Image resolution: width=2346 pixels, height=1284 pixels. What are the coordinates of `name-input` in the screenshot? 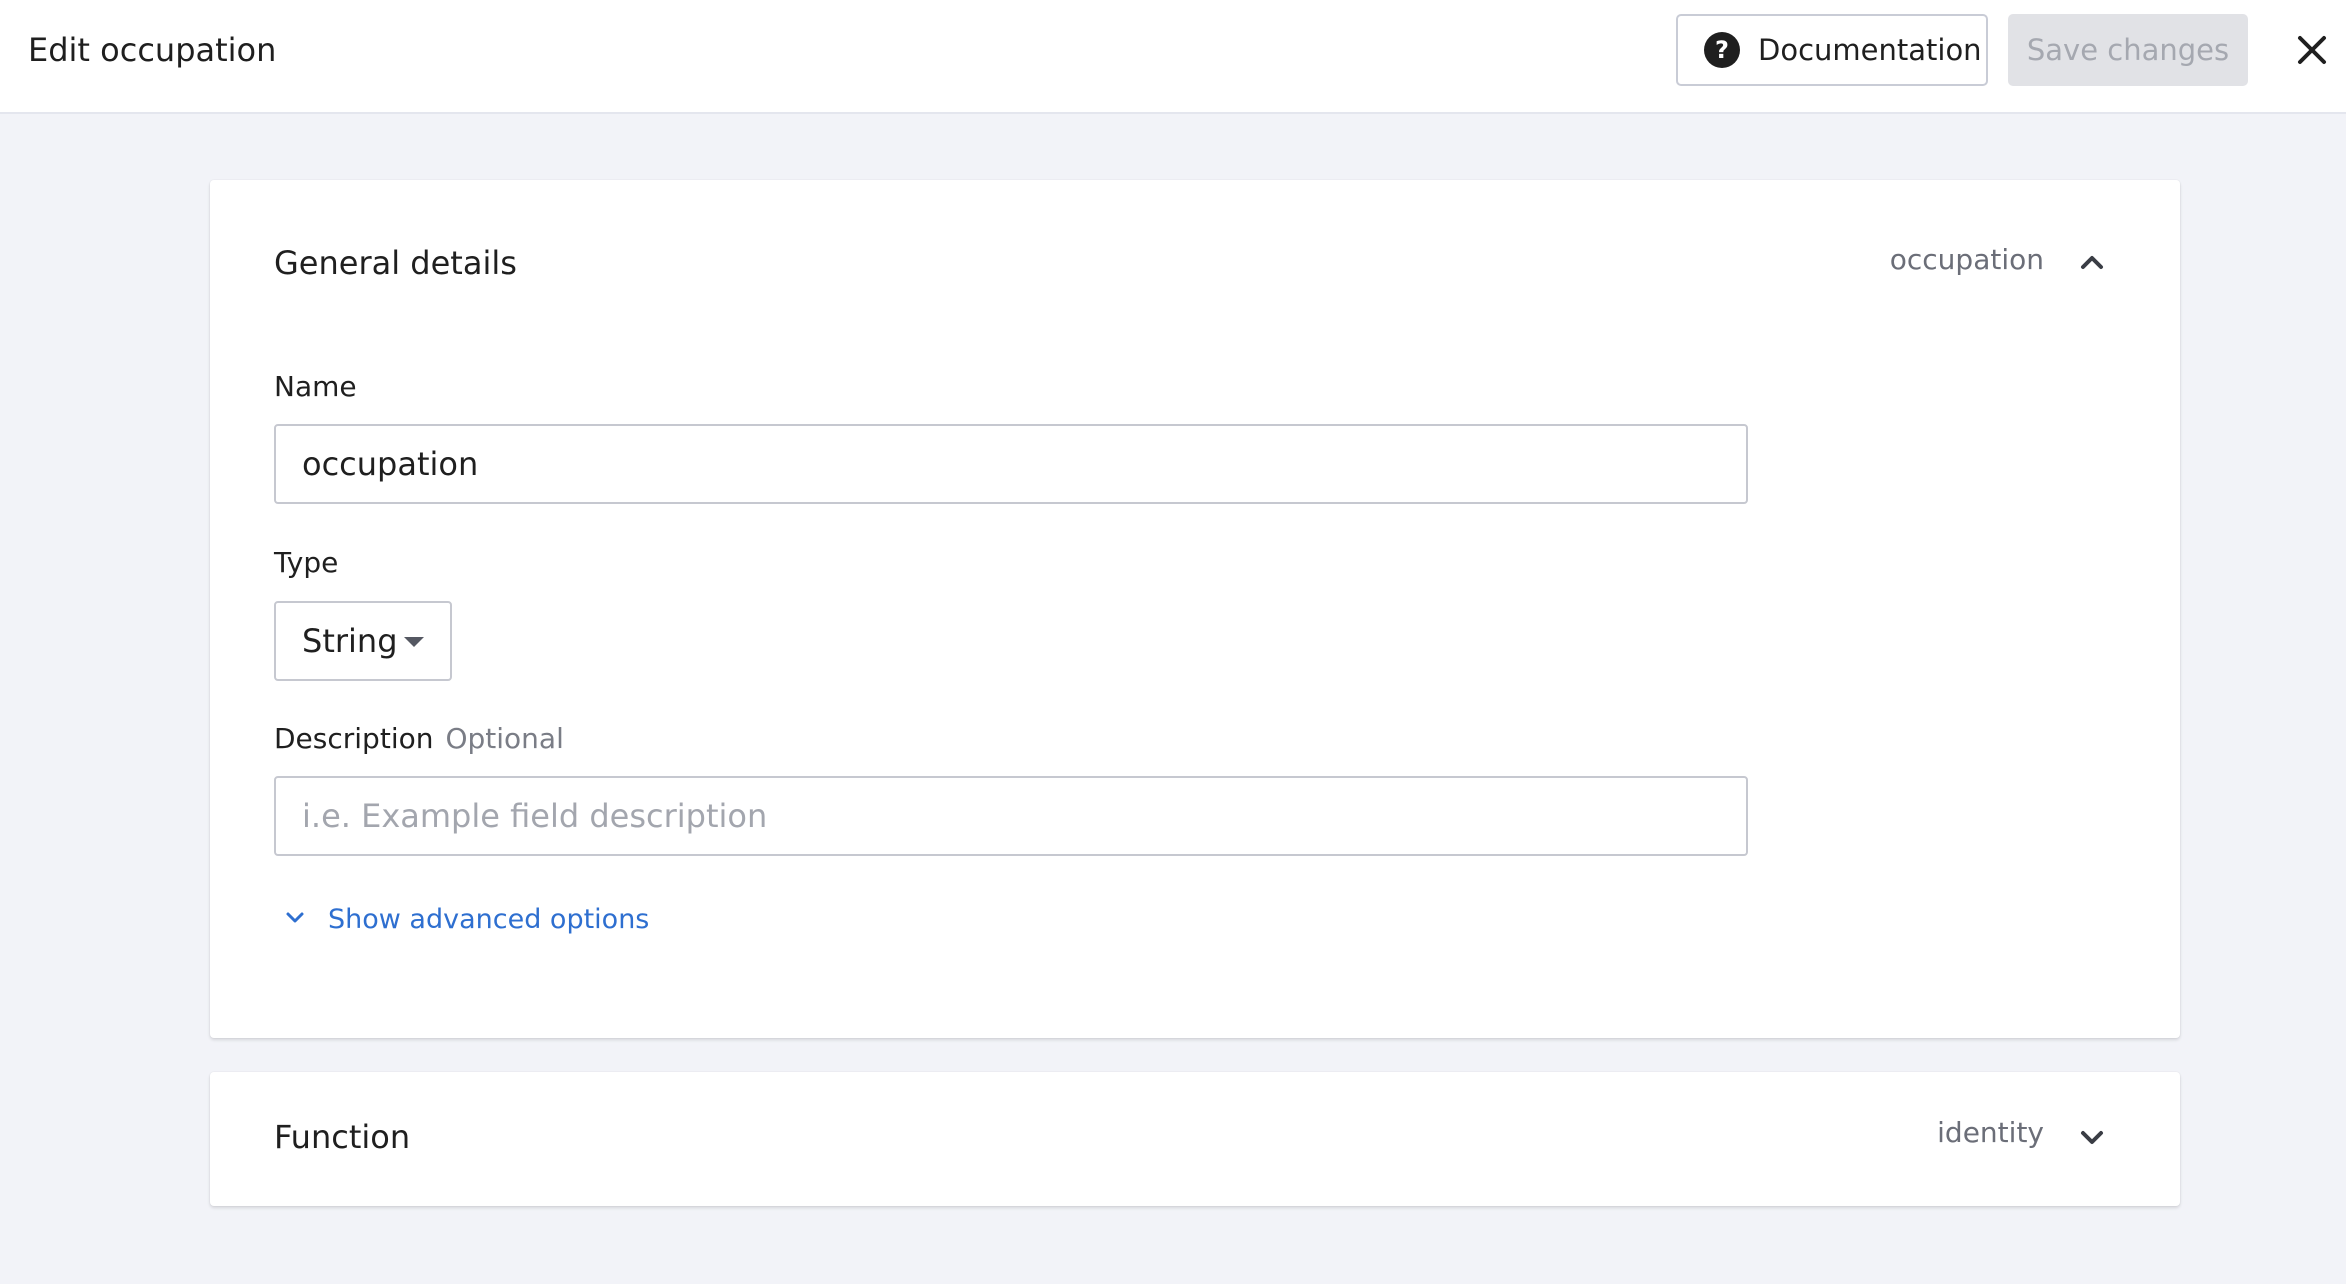 It's located at (1011, 464).